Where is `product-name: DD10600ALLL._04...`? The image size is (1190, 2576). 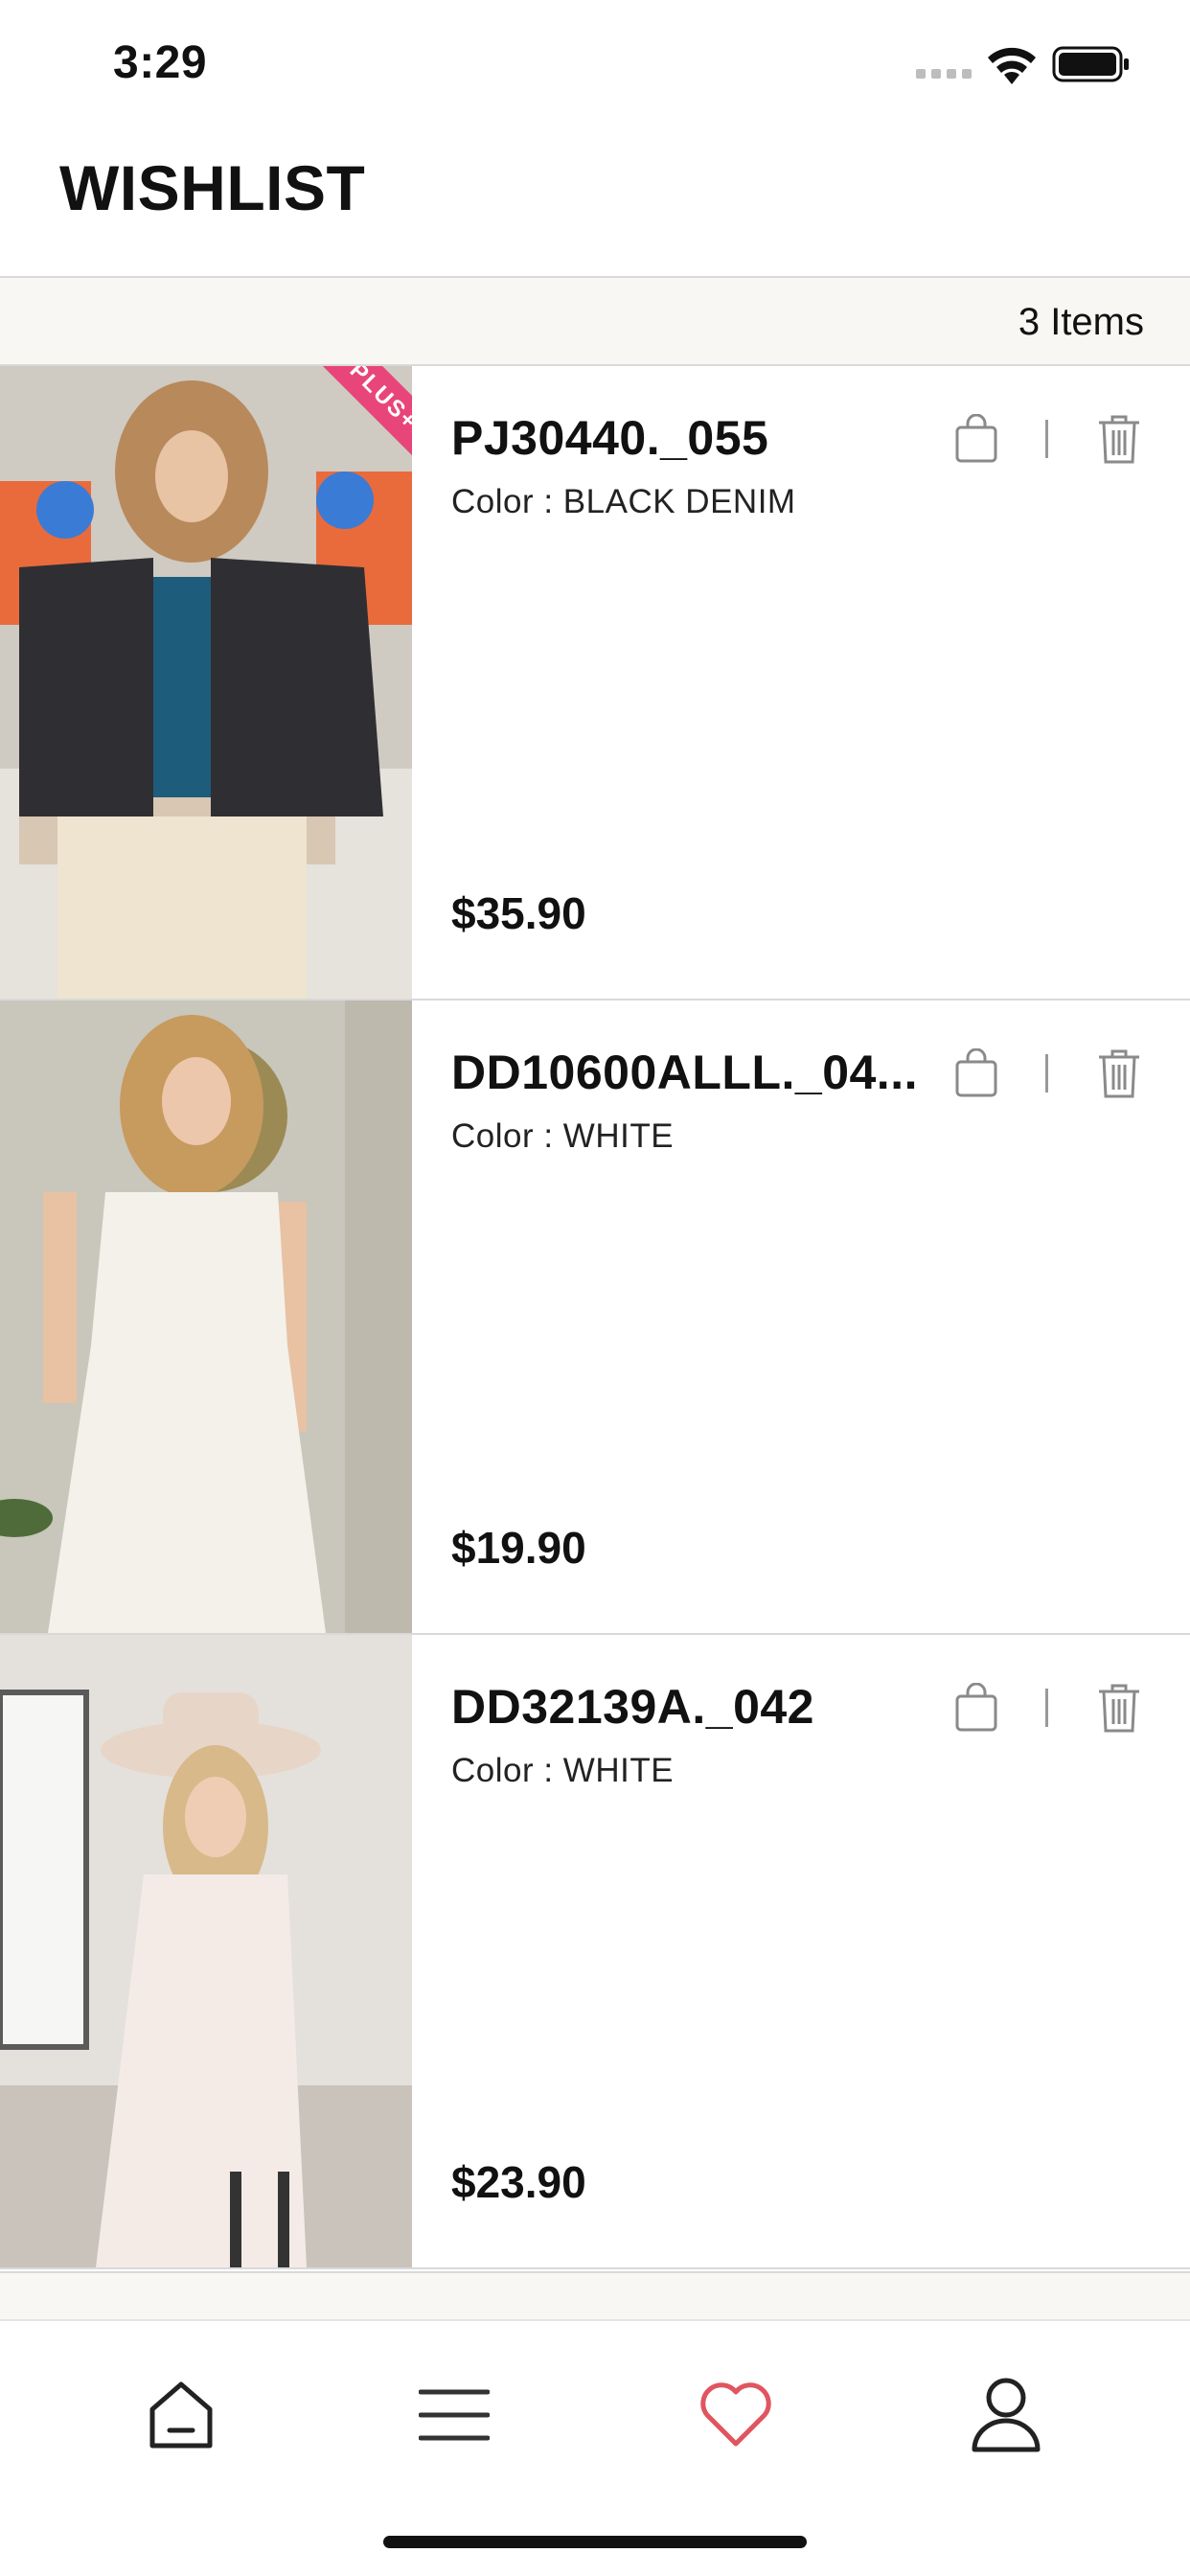 product-name: DD10600ALLL._04... is located at coordinates (696, 1072).